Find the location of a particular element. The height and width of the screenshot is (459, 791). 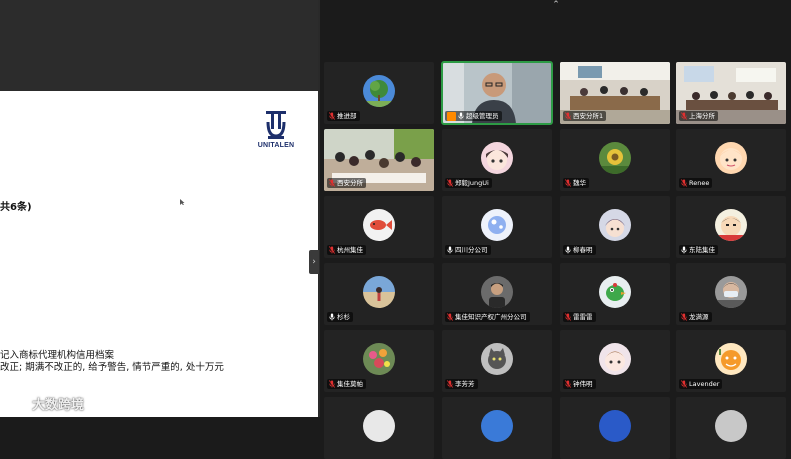

participant-name: Lavender is located at coordinates (704, 384).